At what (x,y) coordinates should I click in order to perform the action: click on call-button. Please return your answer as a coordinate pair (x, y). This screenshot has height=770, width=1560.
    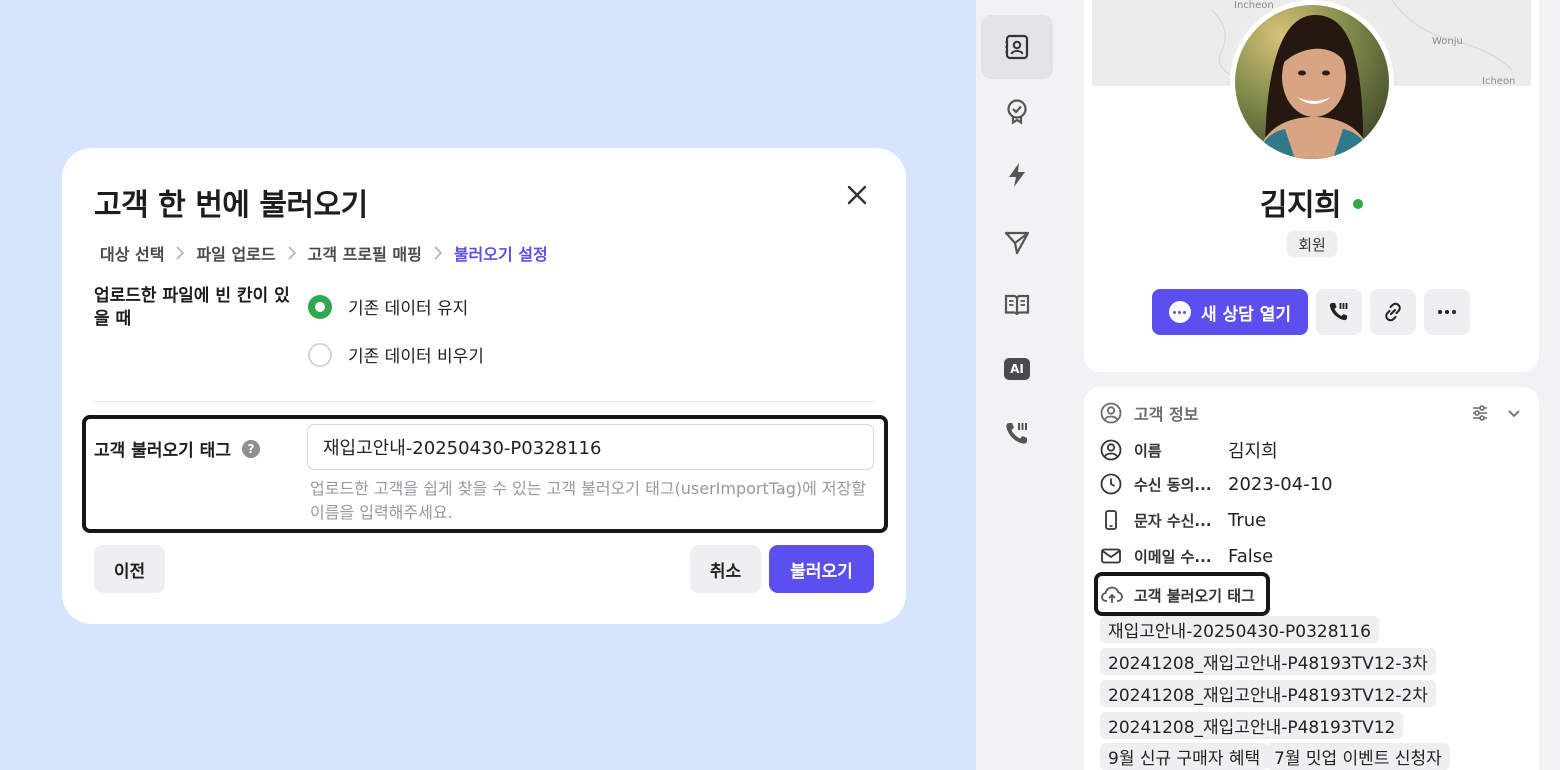
    Looking at the image, I should click on (1339, 312).